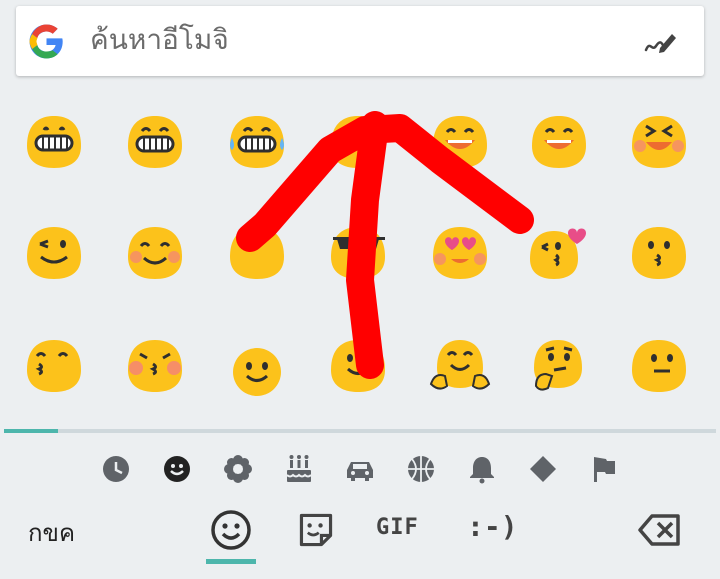  I want to click on backspace-icon, so click(660, 530).